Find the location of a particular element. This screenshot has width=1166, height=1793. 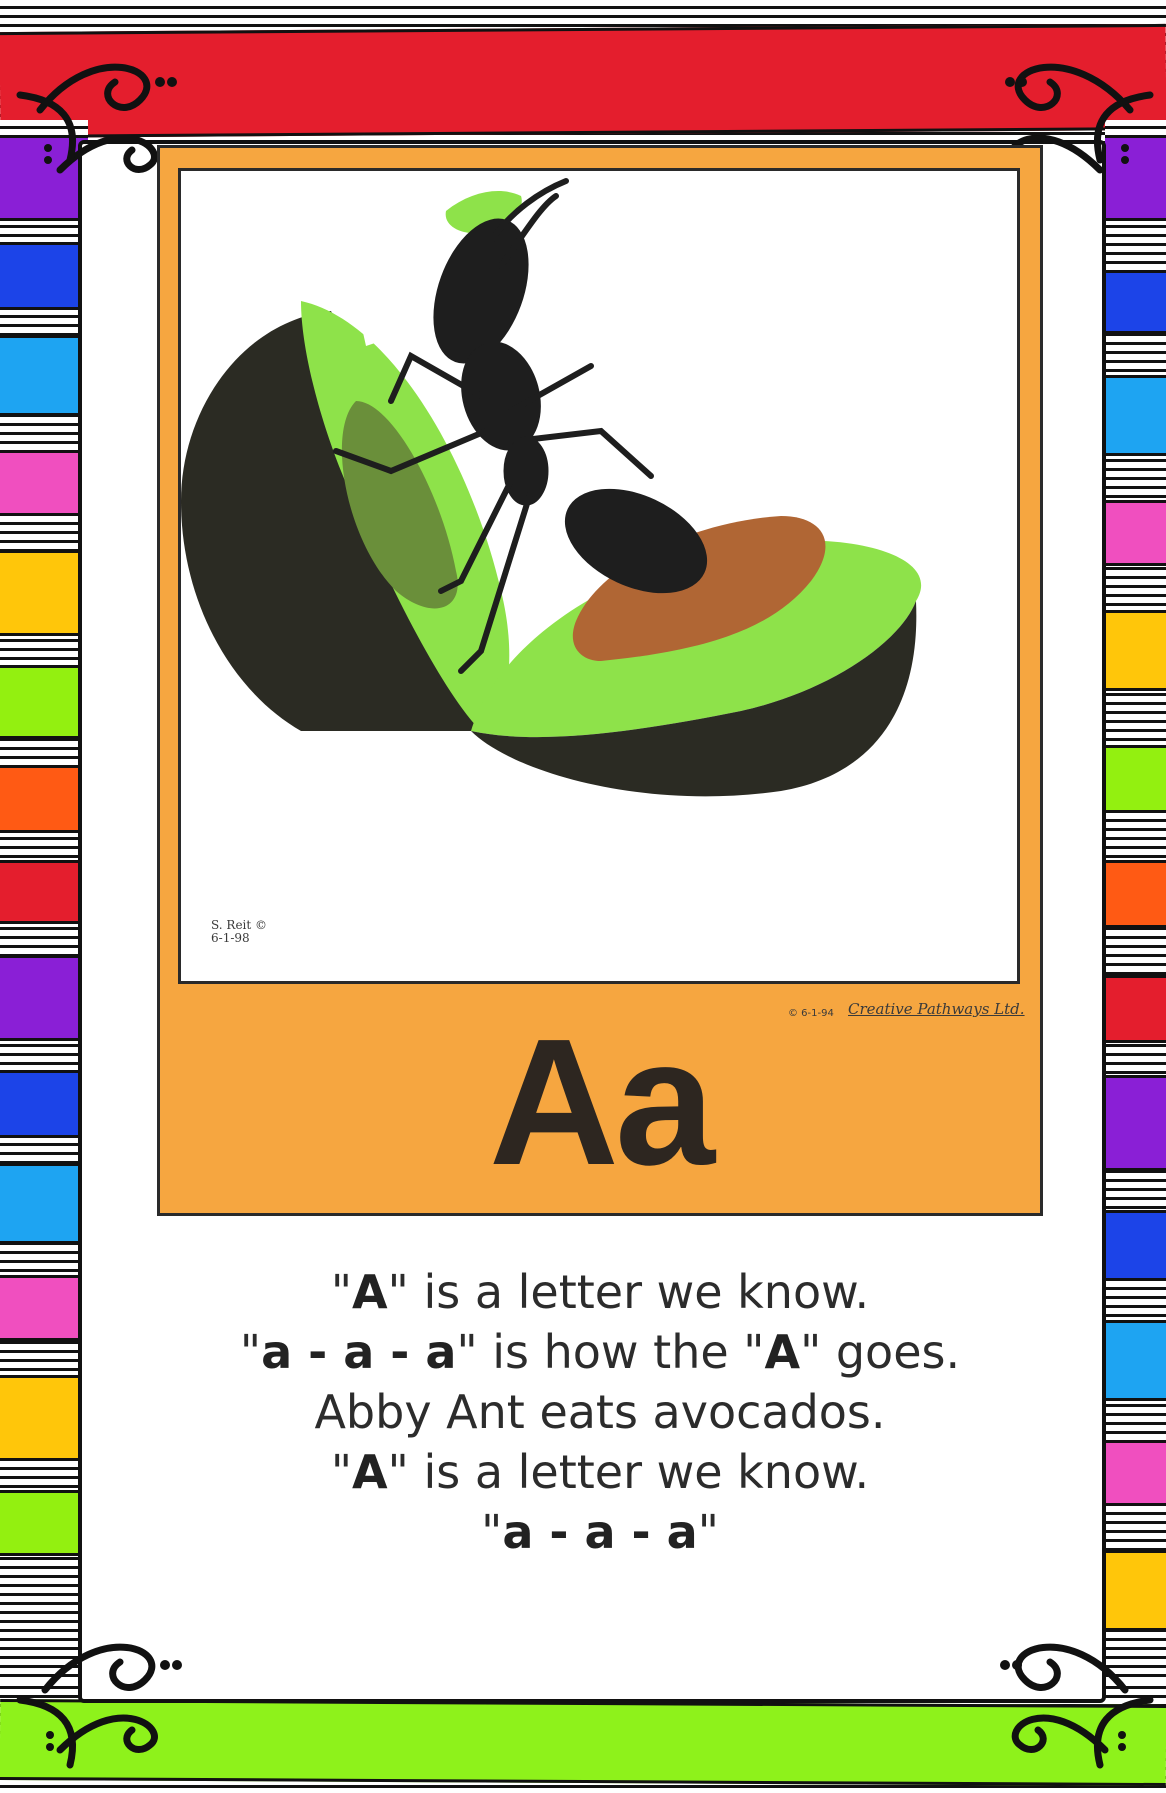

rhyme-text-segment: goes. is located at coordinates (891, 1352).